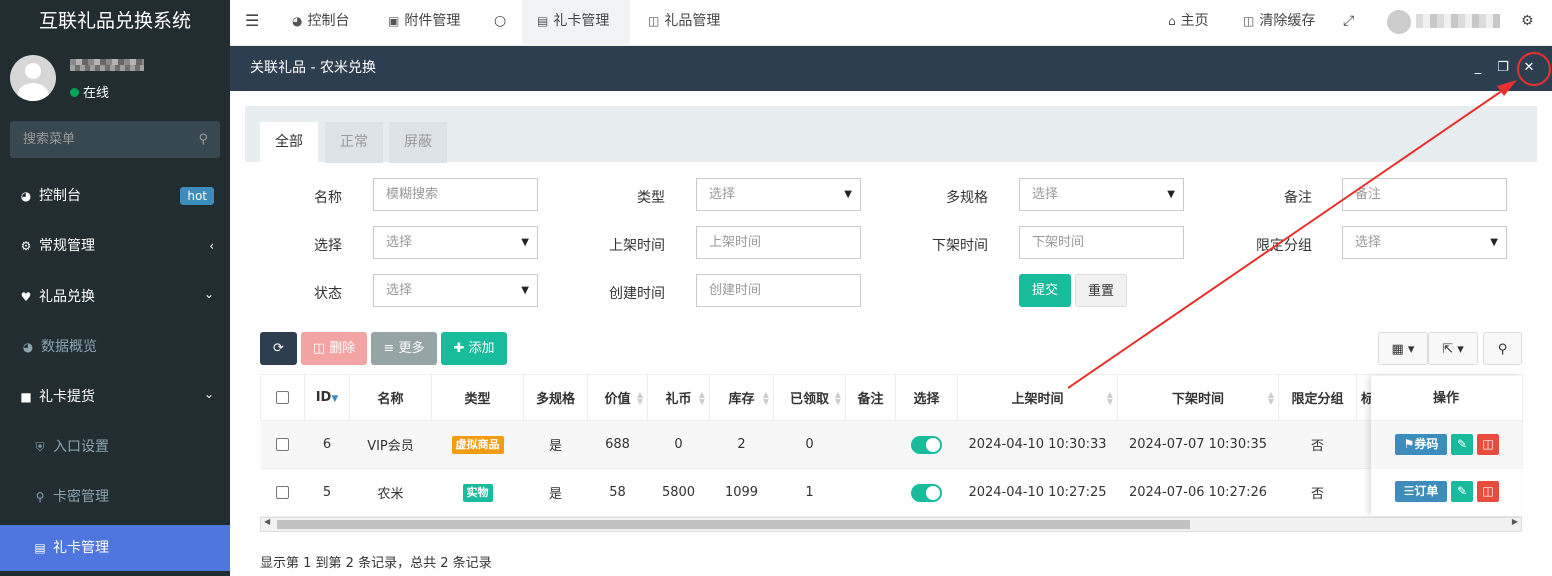  I want to click on scrollbar-thumb, so click(733, 524).